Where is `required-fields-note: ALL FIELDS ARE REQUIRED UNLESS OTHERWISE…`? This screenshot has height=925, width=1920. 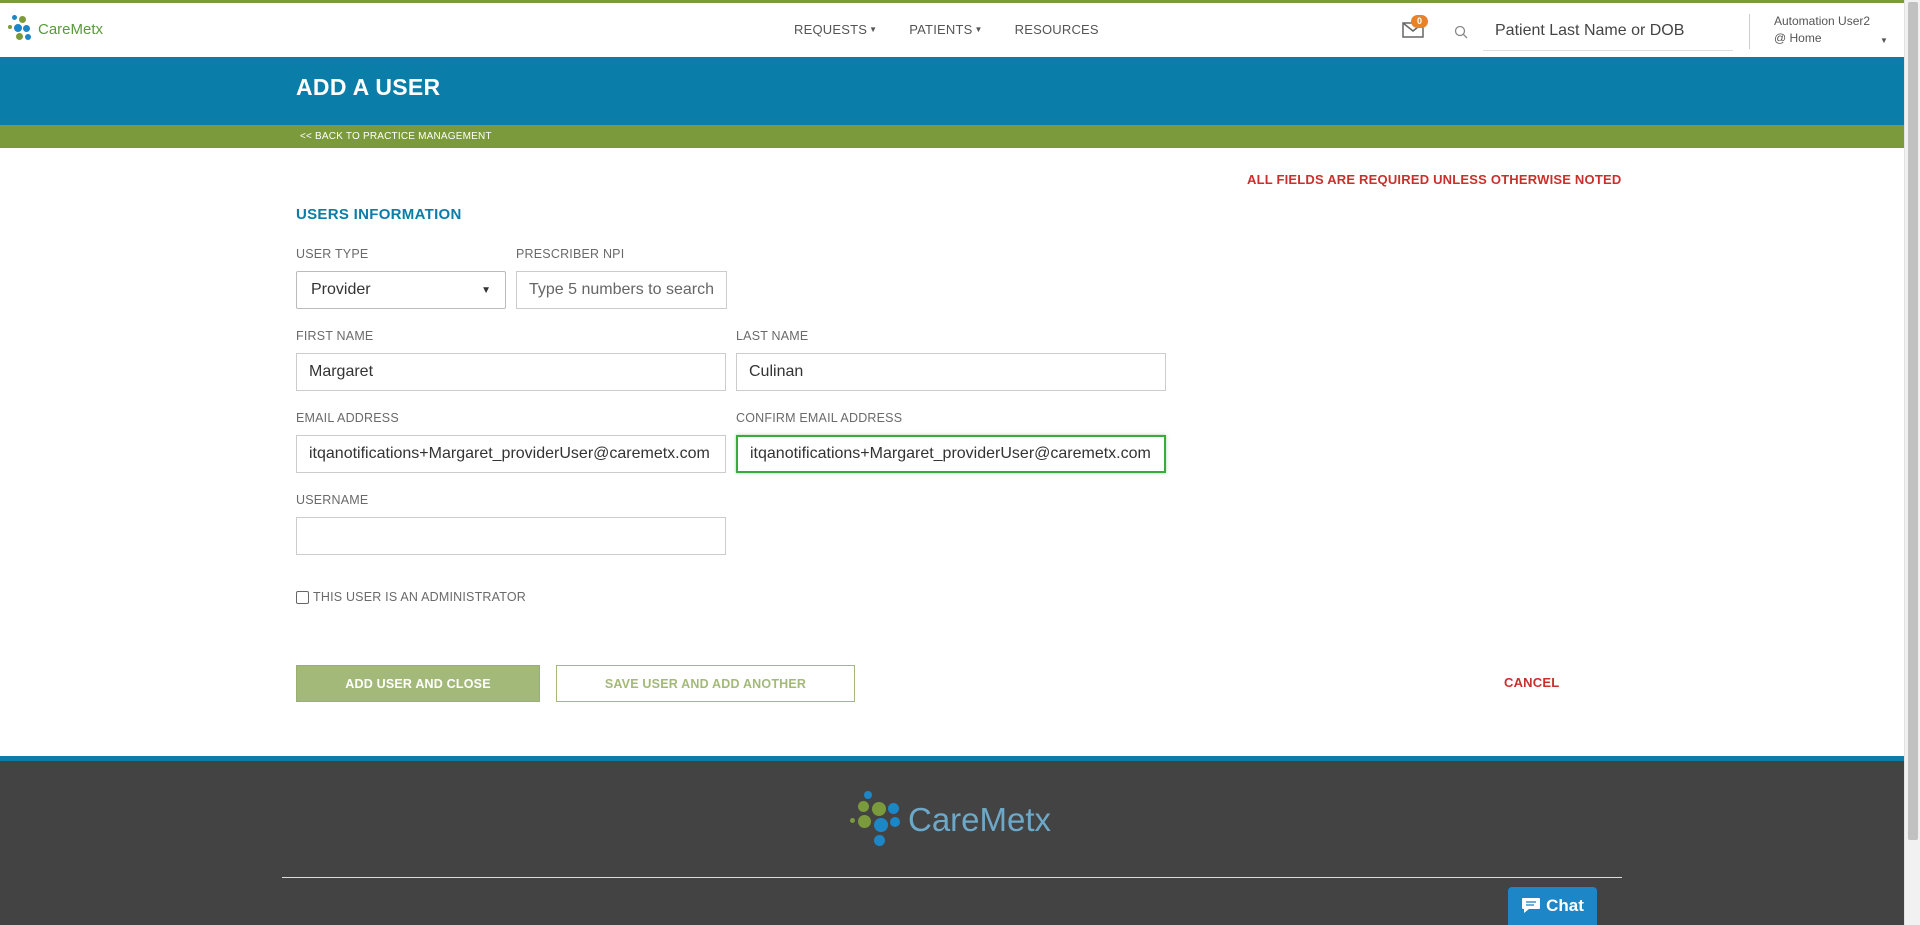 required-fields-note: ALL FIELDS ARE REQUIRED UNLESS OTHERWISE… is located at coordinates (1434, 179).